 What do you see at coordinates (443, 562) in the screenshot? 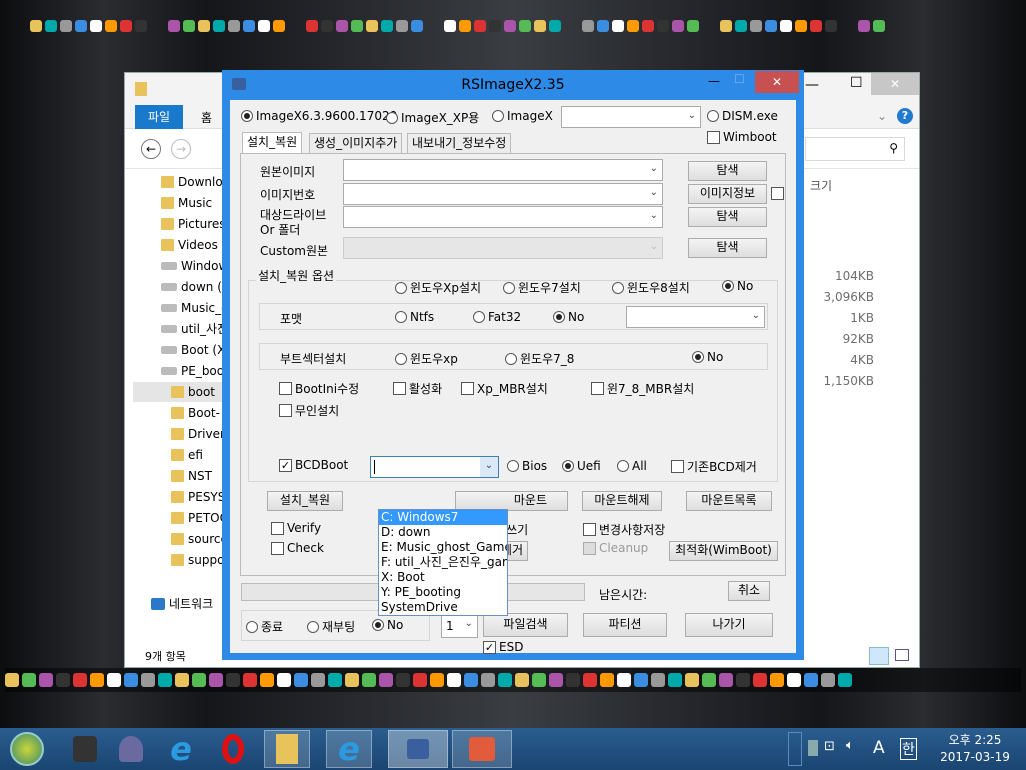
I see `dropdown-option: F: util_사진_은진우_game` at bounding box center [443, 562].